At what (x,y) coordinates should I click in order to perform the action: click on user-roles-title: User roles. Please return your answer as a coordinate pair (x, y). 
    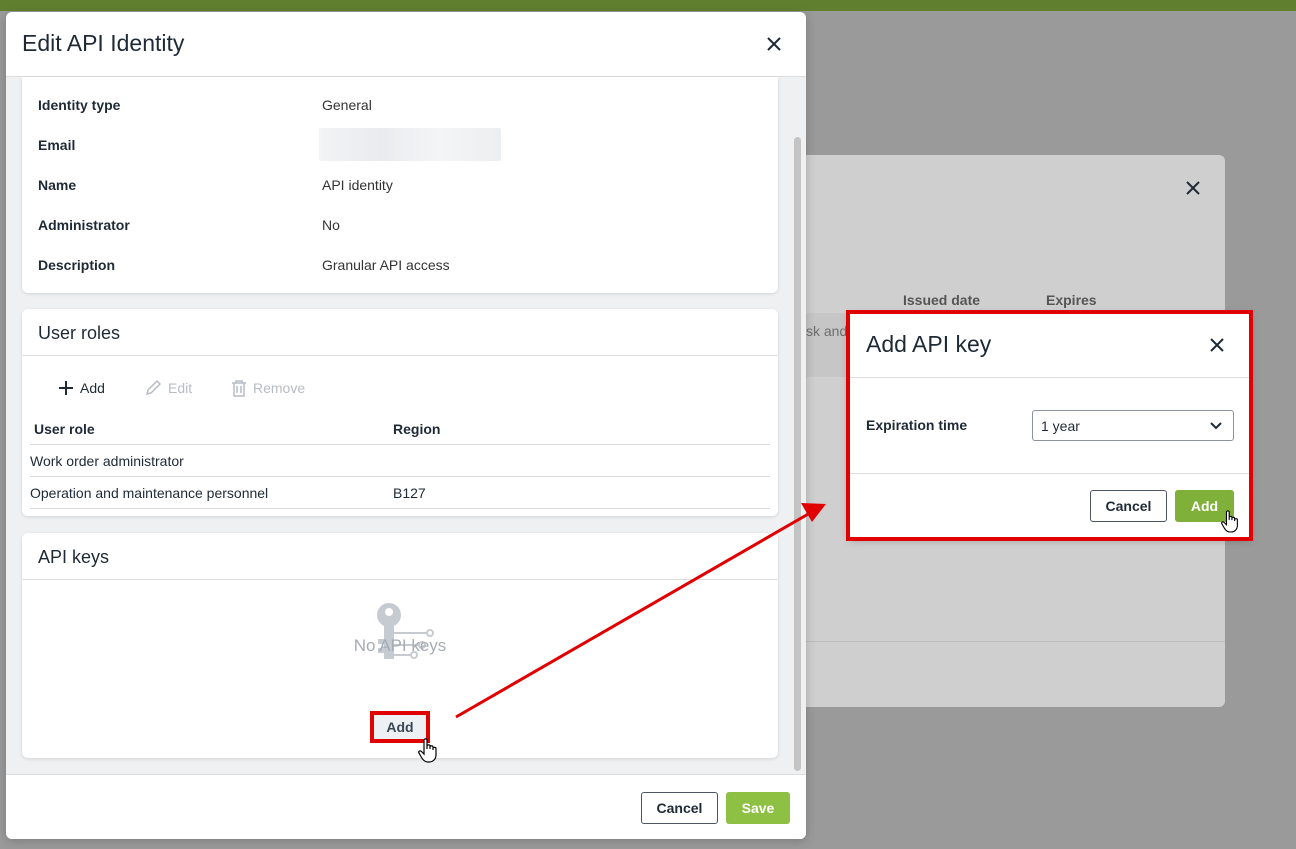
    Looking at the image, I should click on (79, 333).